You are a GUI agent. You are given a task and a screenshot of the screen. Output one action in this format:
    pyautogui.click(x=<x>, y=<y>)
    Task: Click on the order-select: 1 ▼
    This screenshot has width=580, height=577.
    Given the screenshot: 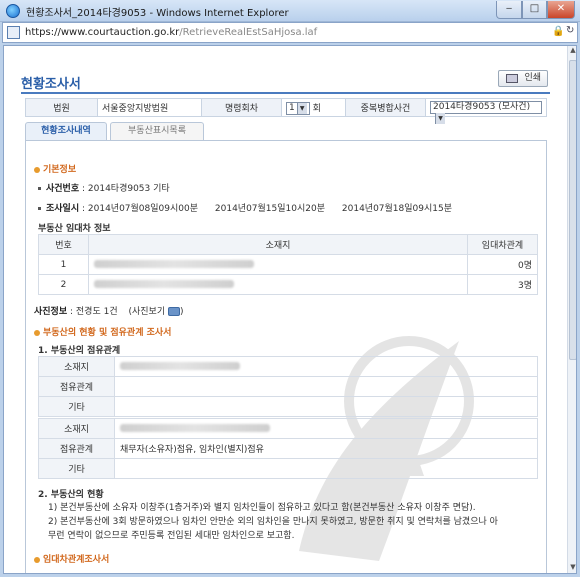 What is the action you would take?
    pyautogui.click(x=298, y=108)
    